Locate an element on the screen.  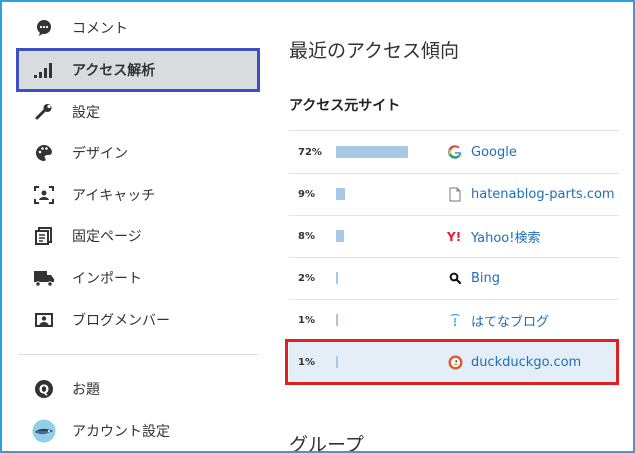
sidebar-item-settings: 設定 is located at coordinates (138, 112).